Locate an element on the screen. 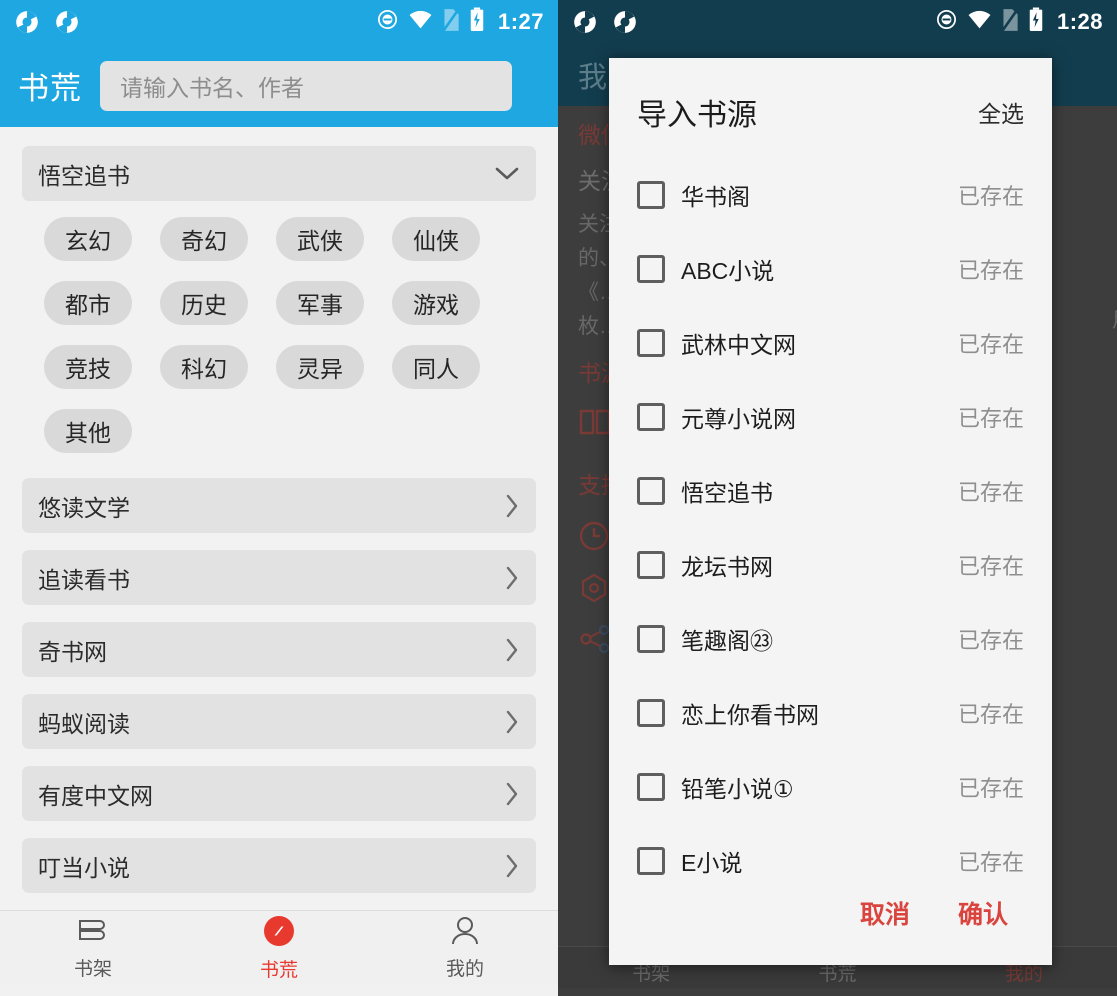 The height and width of the screenshot is (996, 1117). source-name: 奇书网 is located at coordinates (72, 651).